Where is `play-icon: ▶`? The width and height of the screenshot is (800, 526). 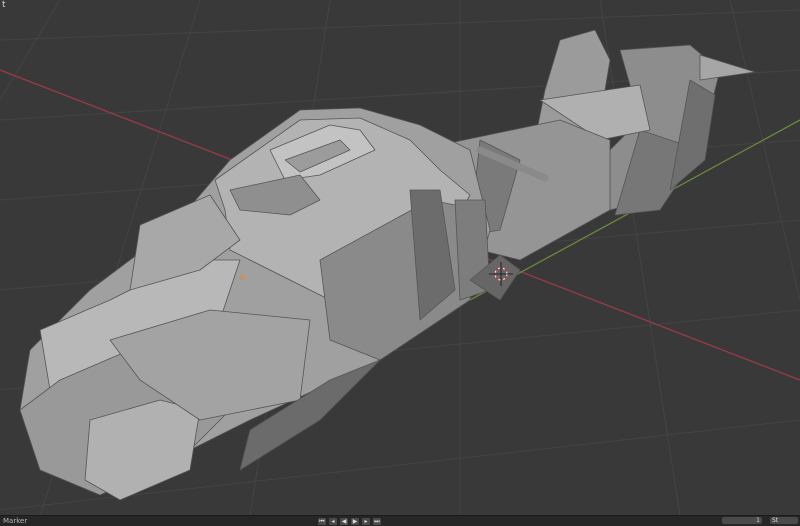 play-icon: ▶ is located at coordinates (355, 521).